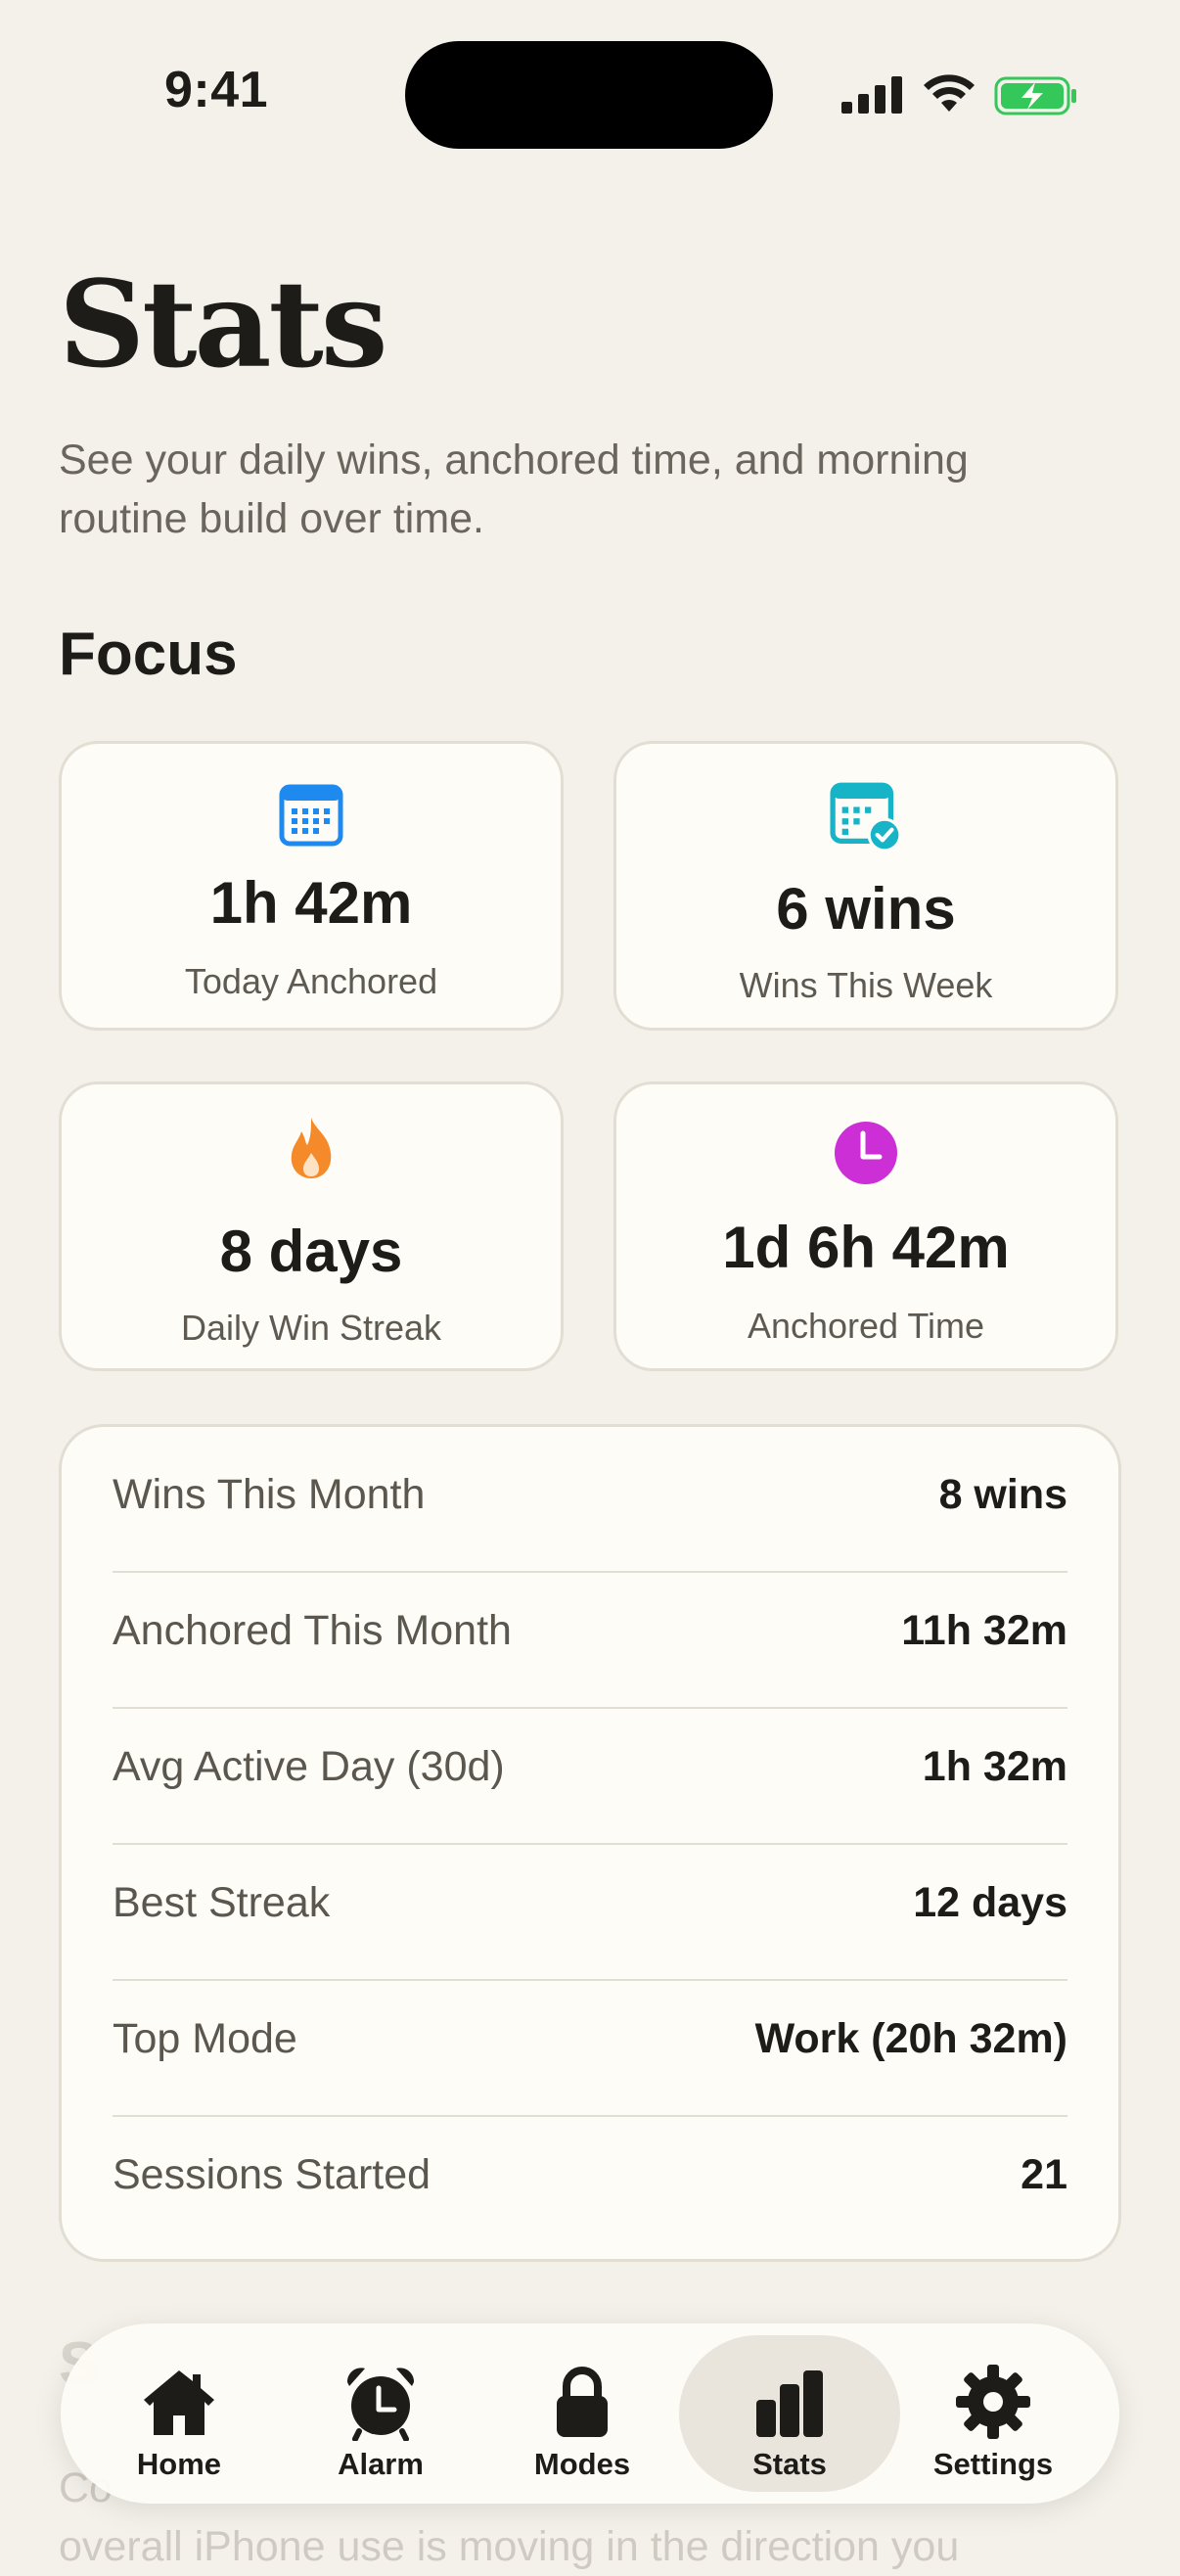  Describe the element at coordinates (994, 1767) in the screenshot. I see `stat-value: 1h 32m` at that location.